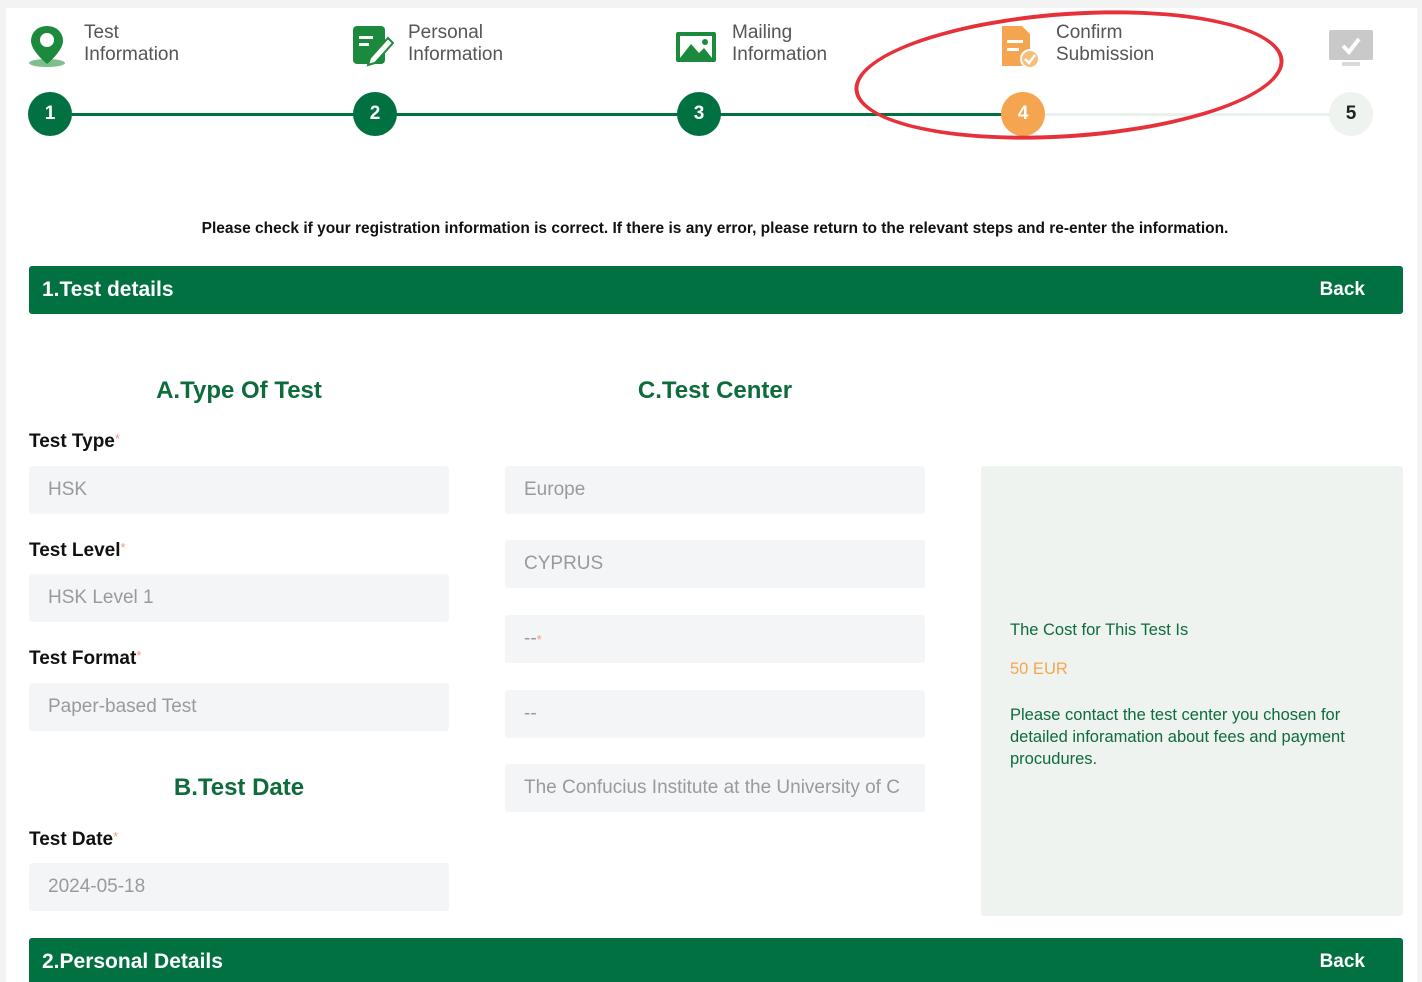 This screenshot has width=1422, height=982. What do you see at coordinates (50, 114) in the screenshot?
I see `step-1-circle: 1` at bounding box center [50, 114].